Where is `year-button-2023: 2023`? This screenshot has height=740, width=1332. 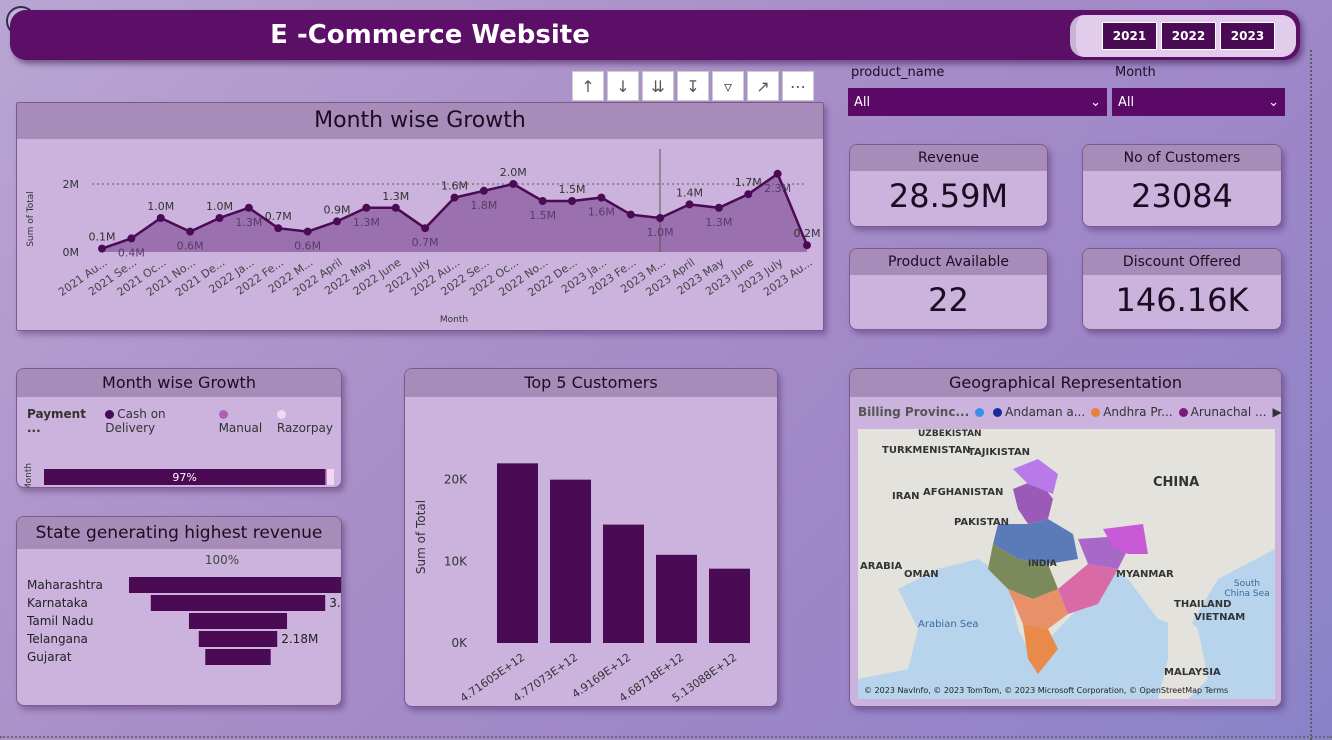
year-button-2023: 2023 is located at coordinates (1247, 36).